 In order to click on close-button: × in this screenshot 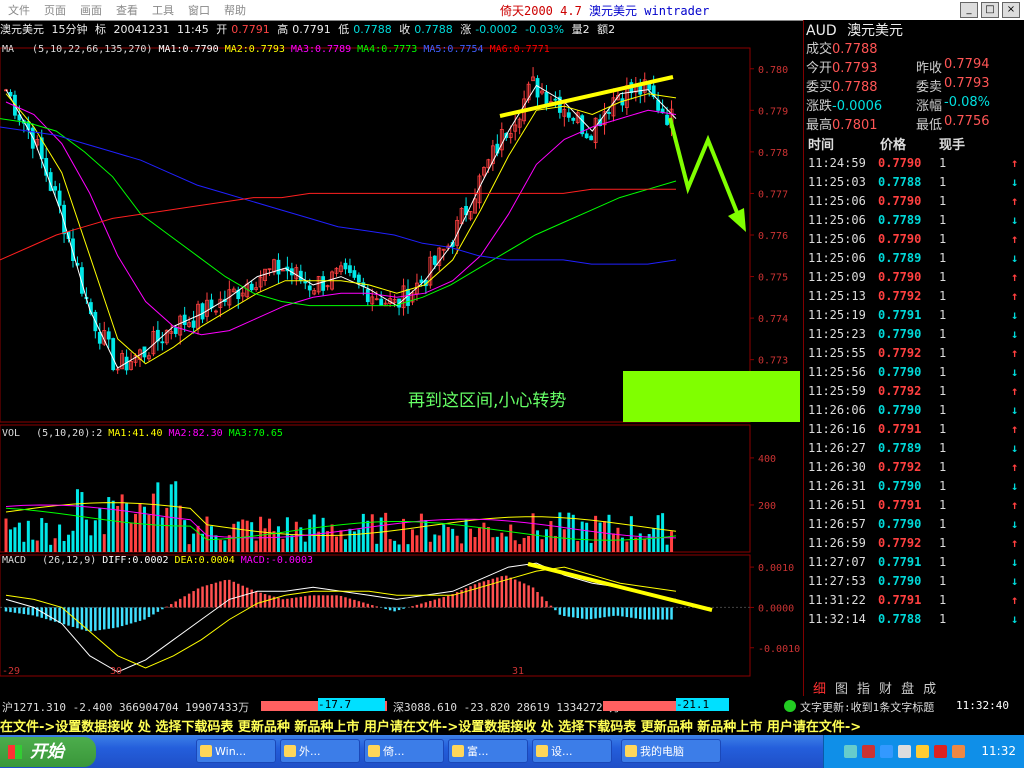, I will do `click(1011, 10)`.